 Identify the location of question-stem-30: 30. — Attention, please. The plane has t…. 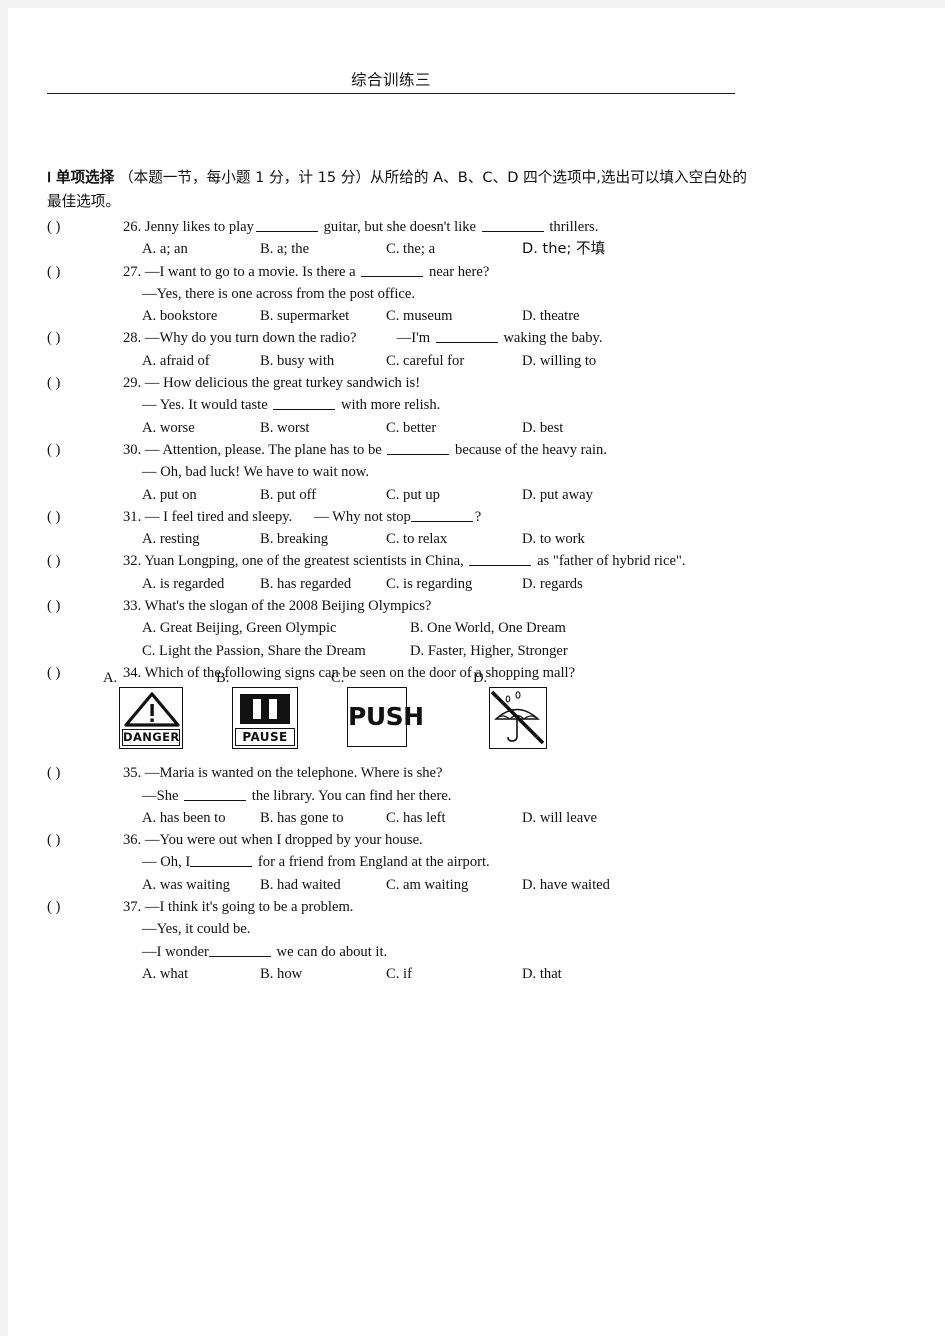
(365, 449).